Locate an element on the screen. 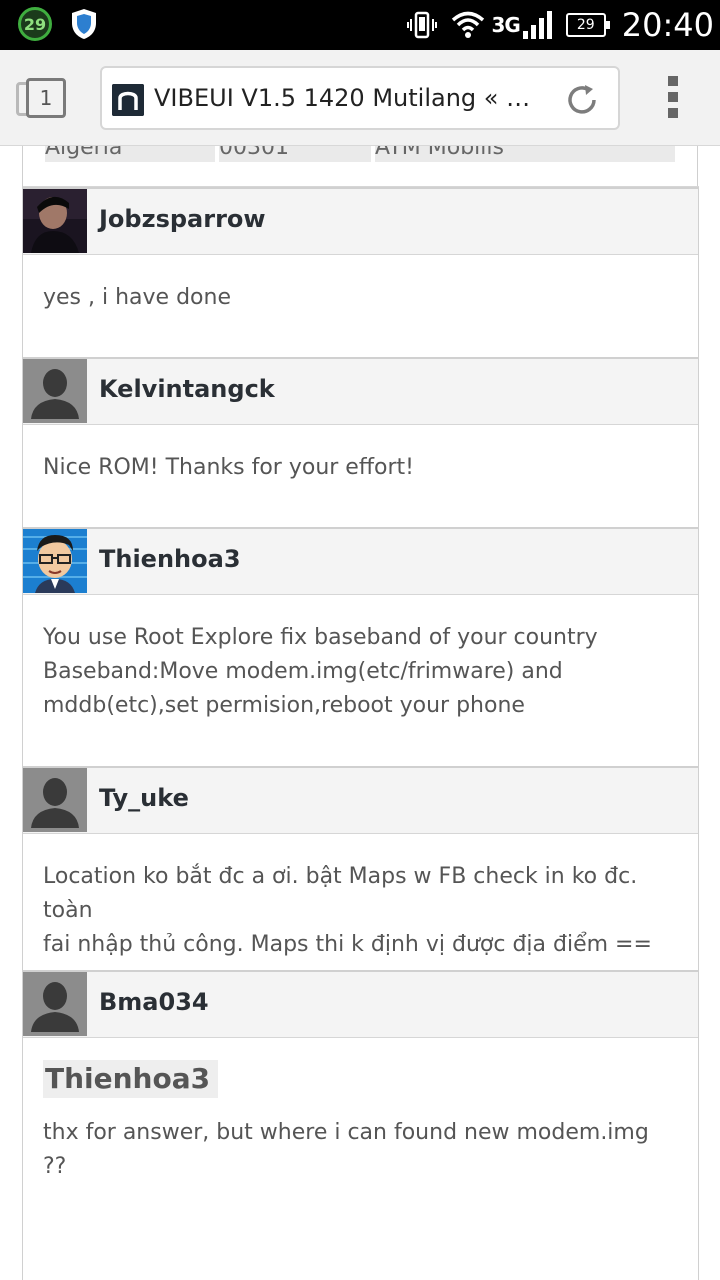 The width and height of the screenshot is (720, 1280). clock: 20:40 is located at coordinates (667, 25).